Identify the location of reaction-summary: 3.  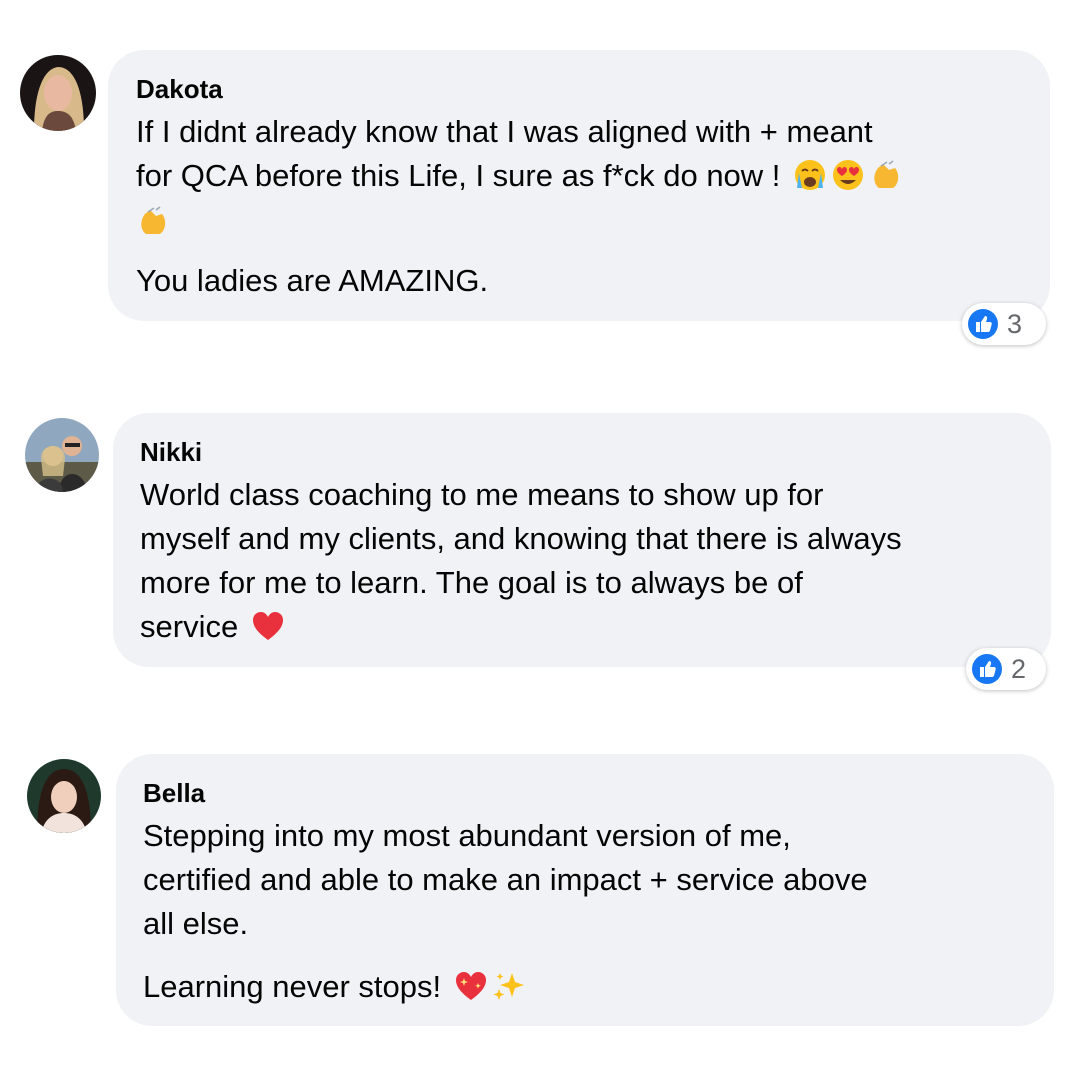
(1004, 324).